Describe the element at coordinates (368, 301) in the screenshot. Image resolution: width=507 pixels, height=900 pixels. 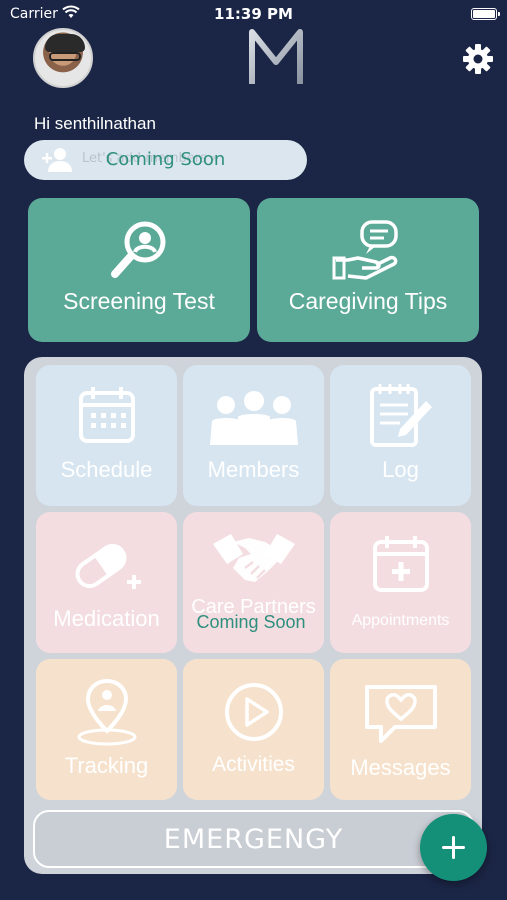
I see `caregiving-tips-label: Caregiving Tips` at that location.